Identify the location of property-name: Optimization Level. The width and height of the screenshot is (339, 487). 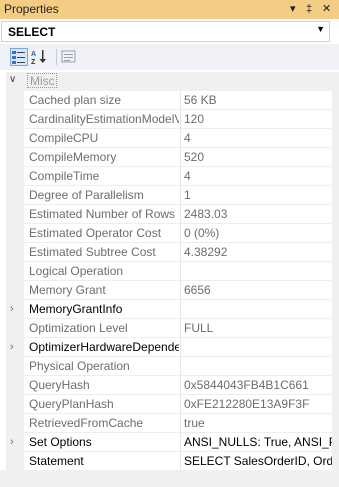
(78, 328).